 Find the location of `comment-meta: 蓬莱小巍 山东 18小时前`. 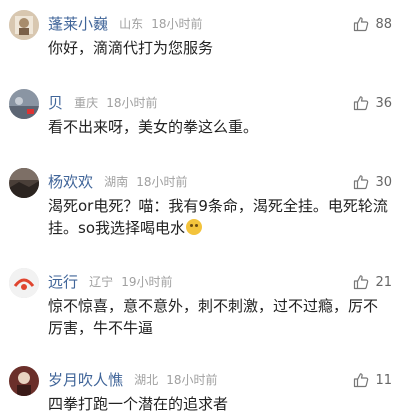

comment-meta: 蓬莱小巍 山东 18小时前 is located at coordinates (125, 24).